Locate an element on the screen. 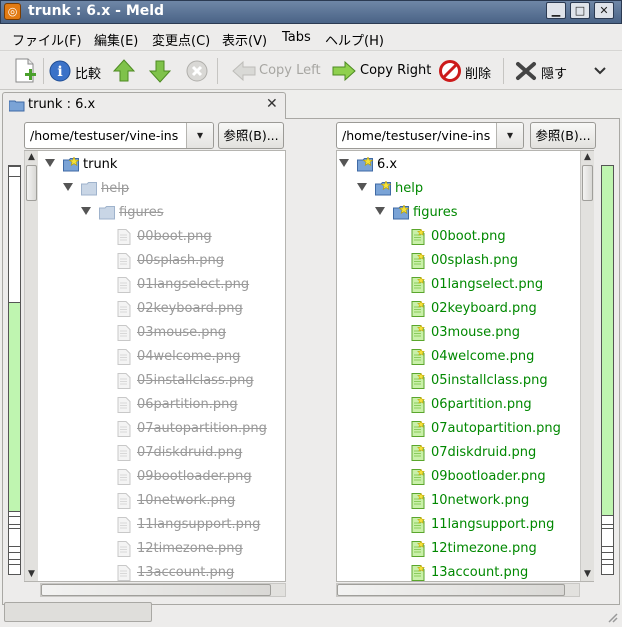 This screenshot has height=627, width=622. new-comparison-icon is located at coordinates (25, 71).